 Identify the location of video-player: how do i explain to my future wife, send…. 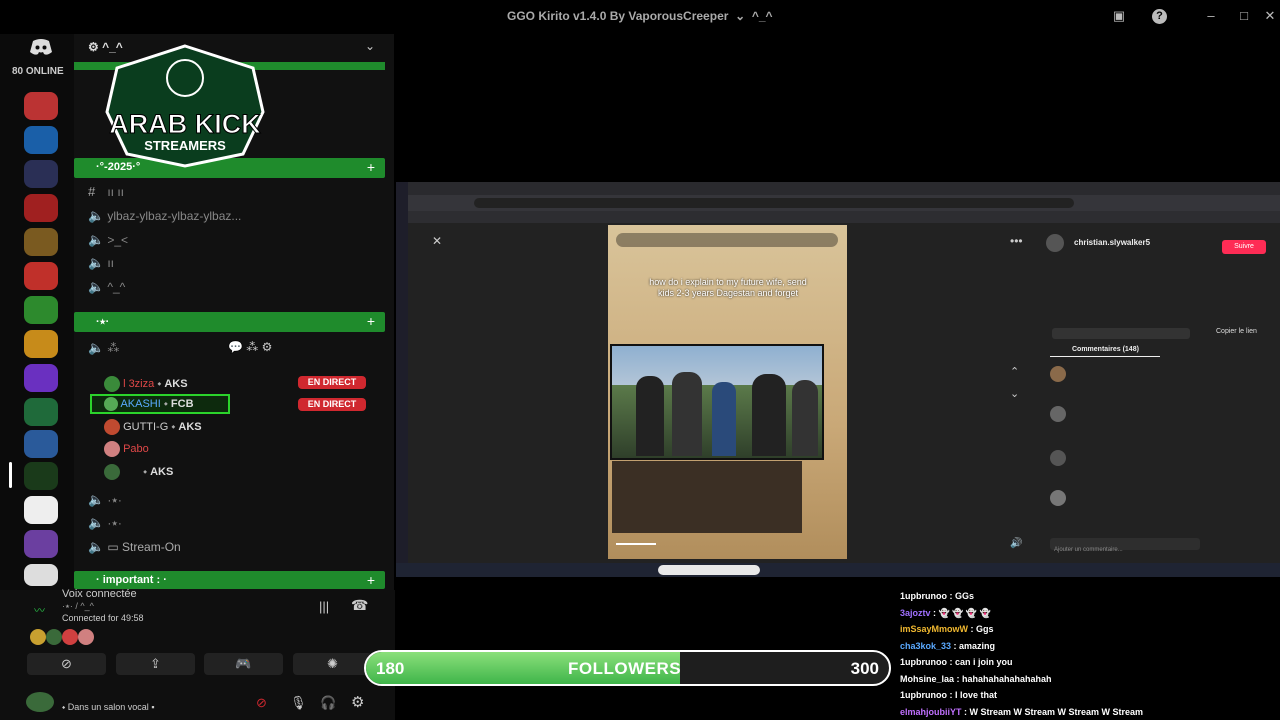
(727, 392).